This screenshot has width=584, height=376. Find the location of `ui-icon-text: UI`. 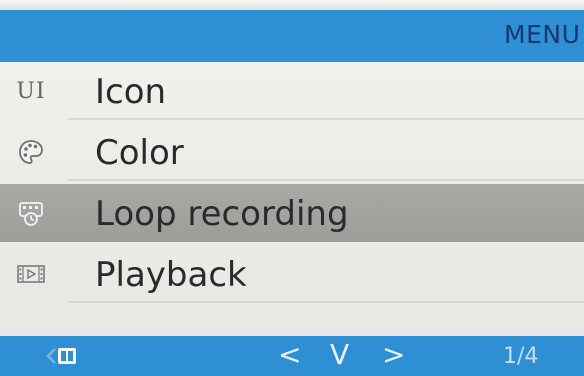

ui-icon-text: UI is located at coordinates (31, 91).